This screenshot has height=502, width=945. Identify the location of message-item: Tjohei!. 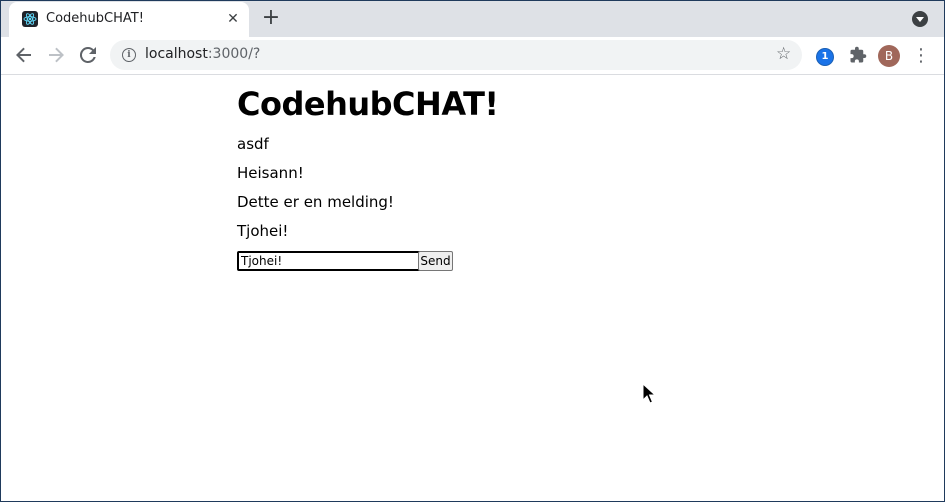
(263, 231).